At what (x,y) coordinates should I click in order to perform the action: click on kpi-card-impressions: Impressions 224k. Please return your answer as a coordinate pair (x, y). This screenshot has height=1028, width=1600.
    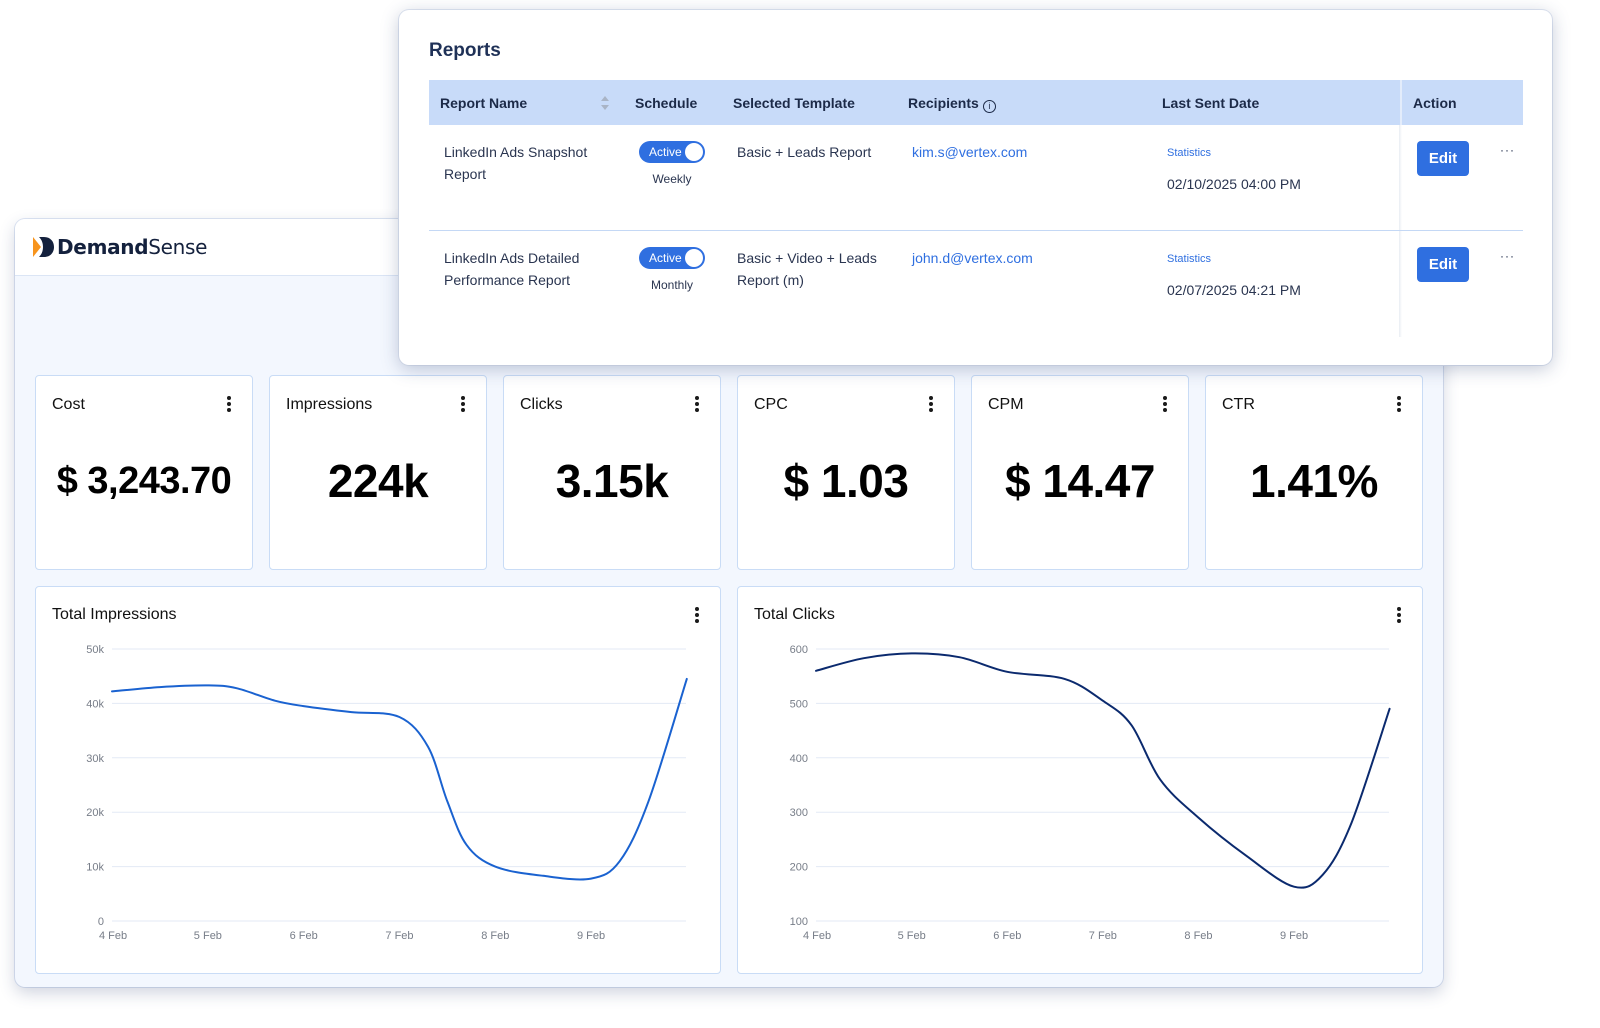
    Looking at the image, I should click on (378, 472).